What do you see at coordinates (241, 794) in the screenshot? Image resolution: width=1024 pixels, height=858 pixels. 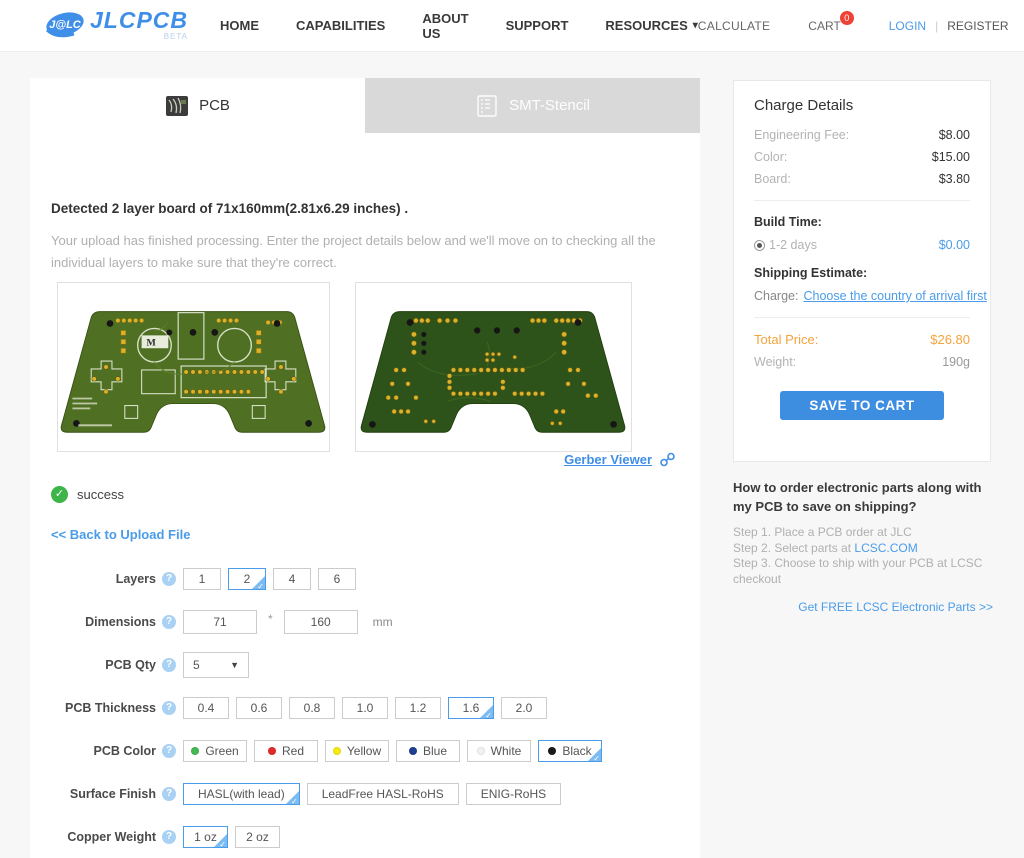 I see `surface-finish-option: HASL(with lead)` at bounding box center [241, 794].